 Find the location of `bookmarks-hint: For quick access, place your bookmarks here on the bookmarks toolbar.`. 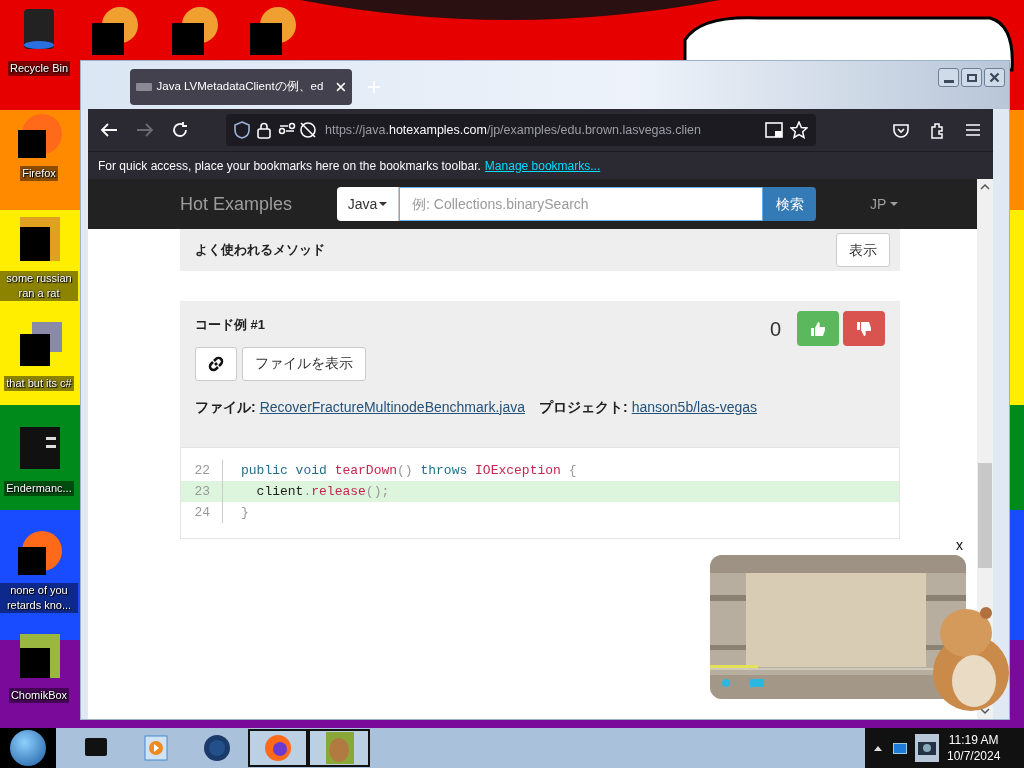

bookmarks-hint: For quick access, place your bookmarks here on the bookmarks toolbar. is located at coordinates (289, 166).